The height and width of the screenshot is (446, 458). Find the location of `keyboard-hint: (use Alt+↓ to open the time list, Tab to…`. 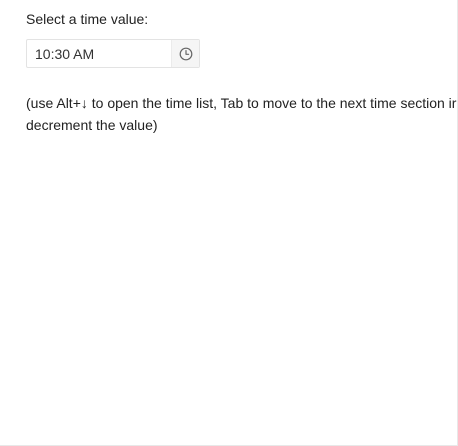

keyboard-hint: (use Alt+↓ to open the time list, Tab to… is located at coordinates (241, 114).